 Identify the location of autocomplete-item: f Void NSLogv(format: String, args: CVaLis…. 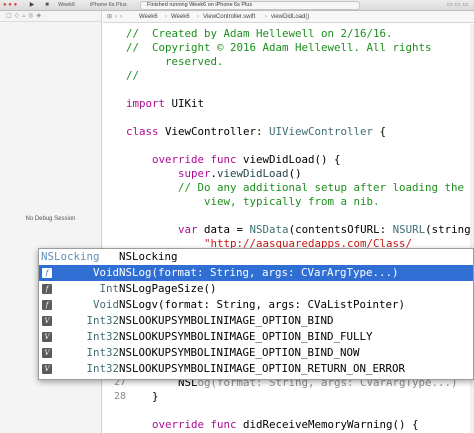
(256, 305).